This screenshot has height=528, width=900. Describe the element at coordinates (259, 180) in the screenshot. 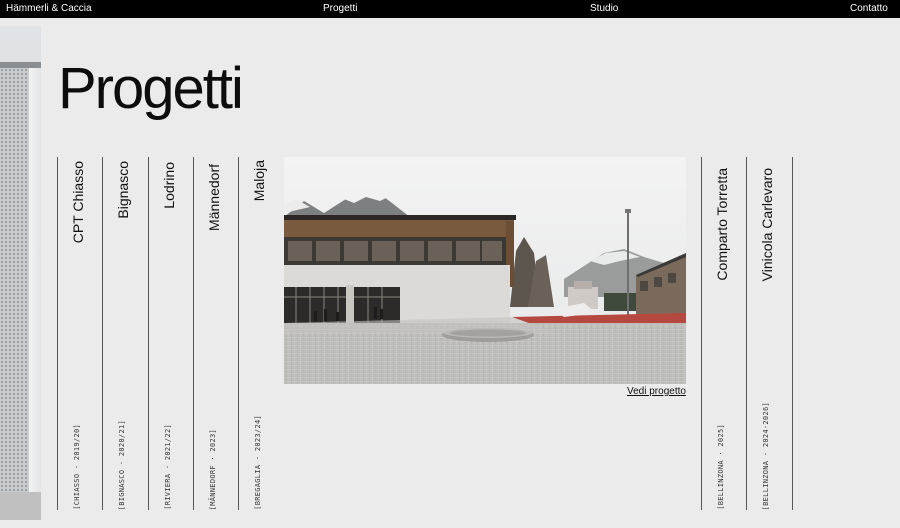

I see `project-name: Maloja` at that location.